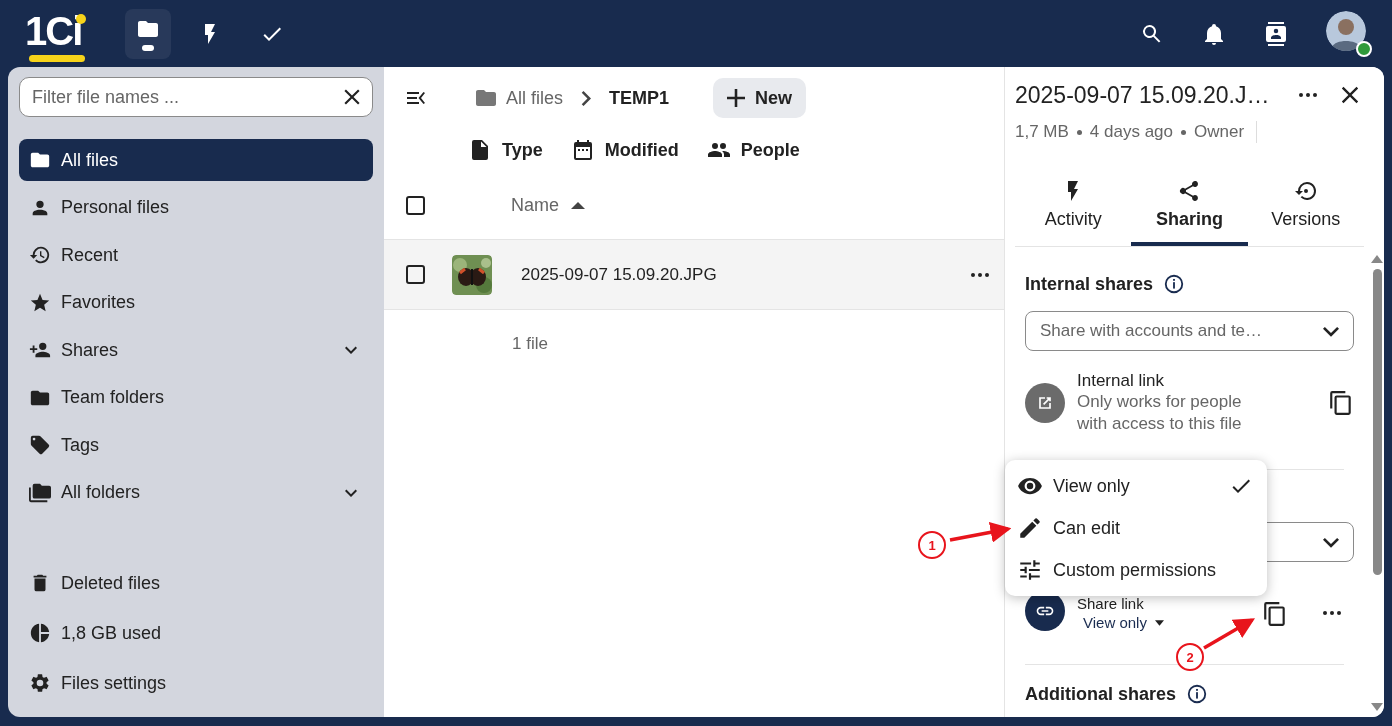  I want to click on new-button: New, so click(760, 98).